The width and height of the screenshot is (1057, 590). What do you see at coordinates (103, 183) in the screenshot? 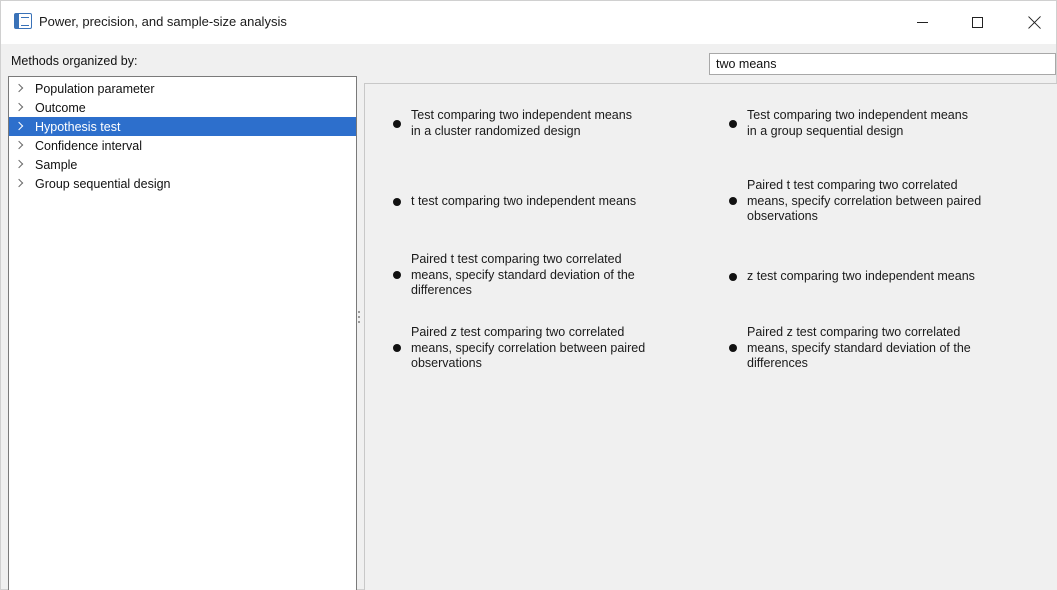
I see `tree-item-label: Group sequential design` at bounding box center [103, 183].